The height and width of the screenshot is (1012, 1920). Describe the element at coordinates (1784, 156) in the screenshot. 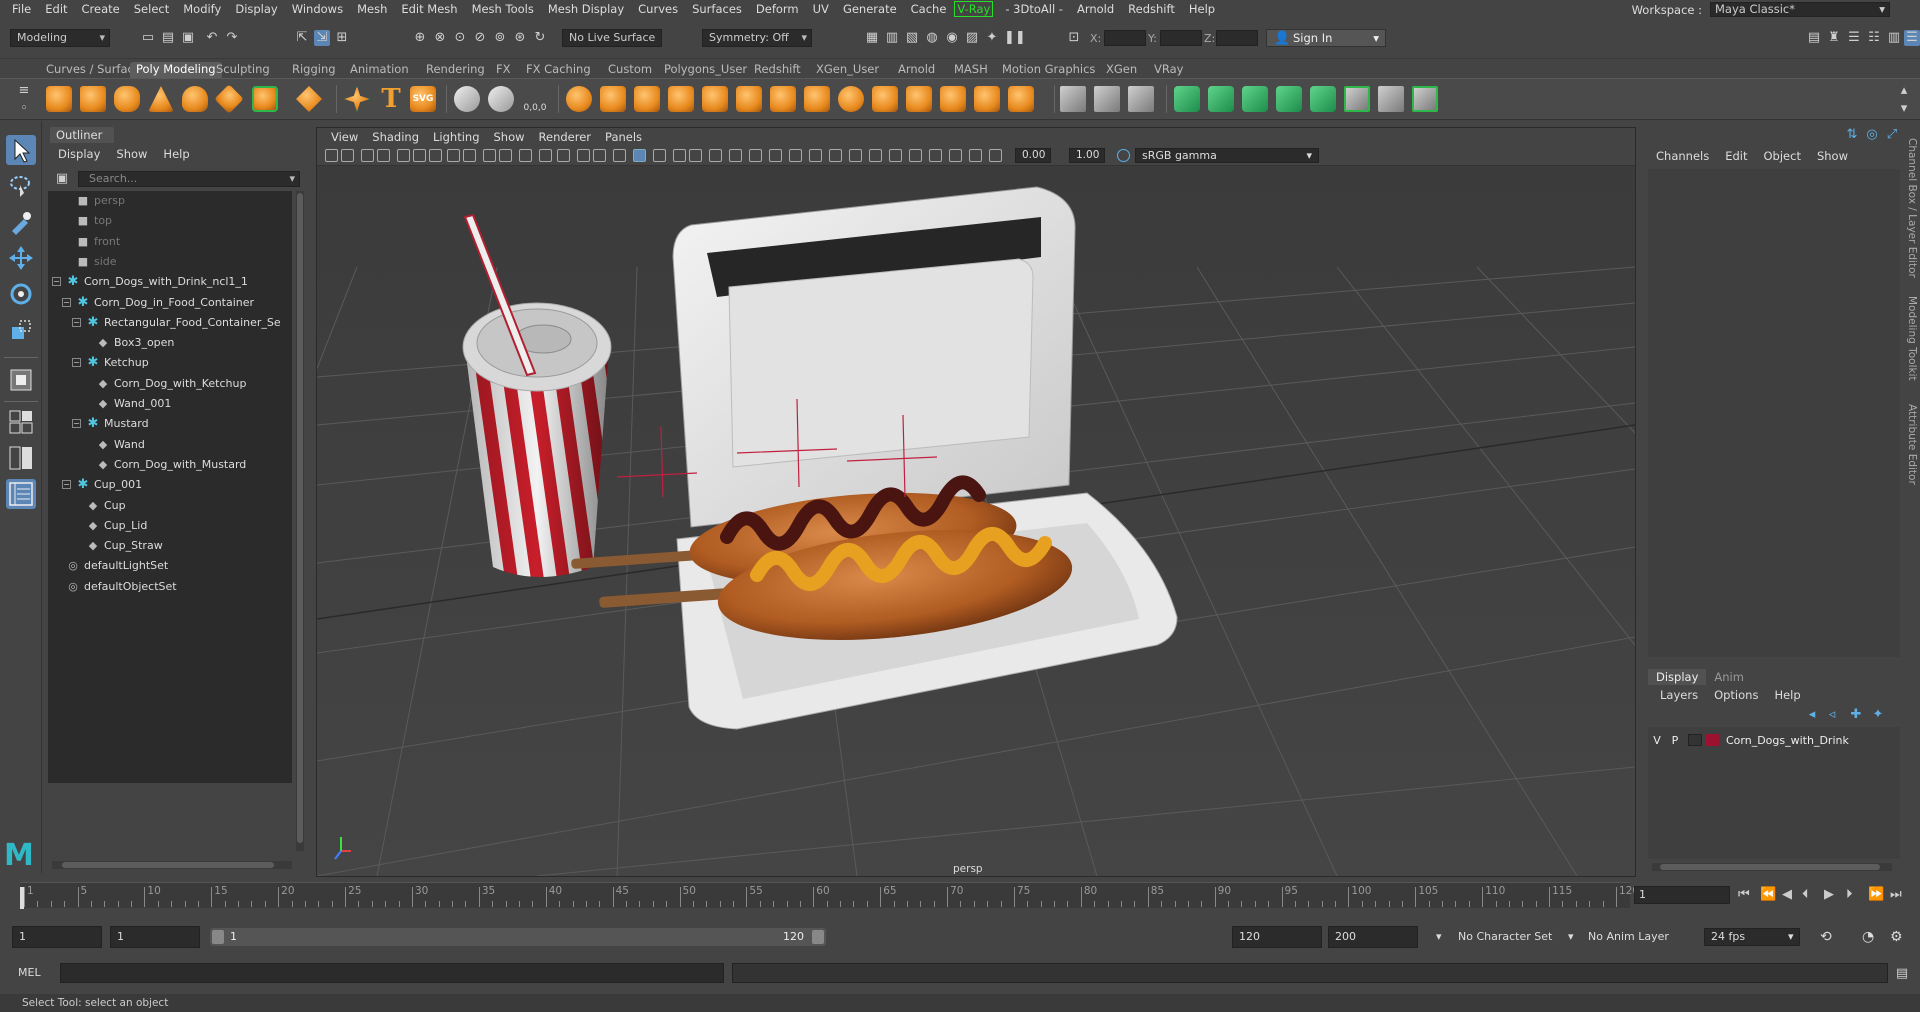

I see `channel-box-menu-object: Object` at that location.